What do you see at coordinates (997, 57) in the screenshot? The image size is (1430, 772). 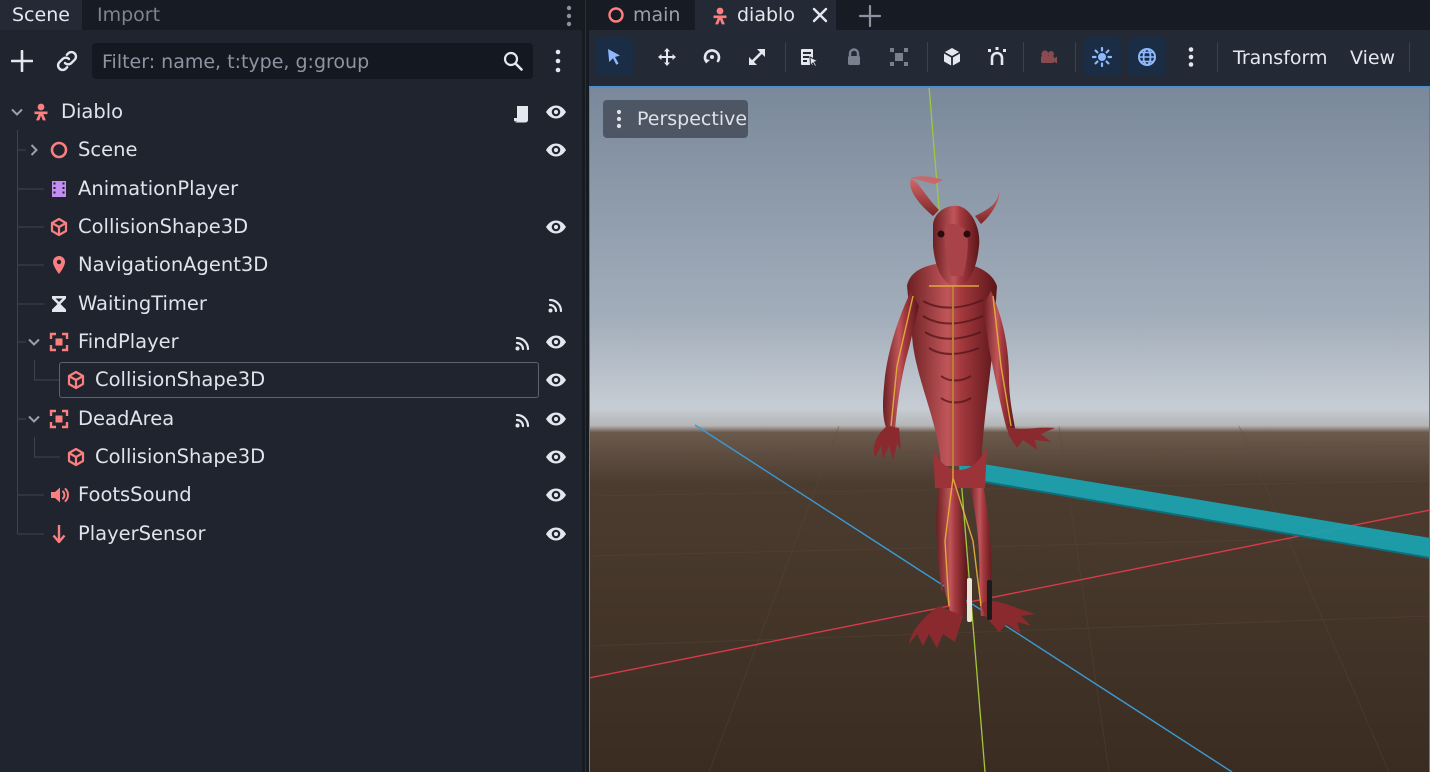 I see `snap-icon` at bounding box center [997, 57].